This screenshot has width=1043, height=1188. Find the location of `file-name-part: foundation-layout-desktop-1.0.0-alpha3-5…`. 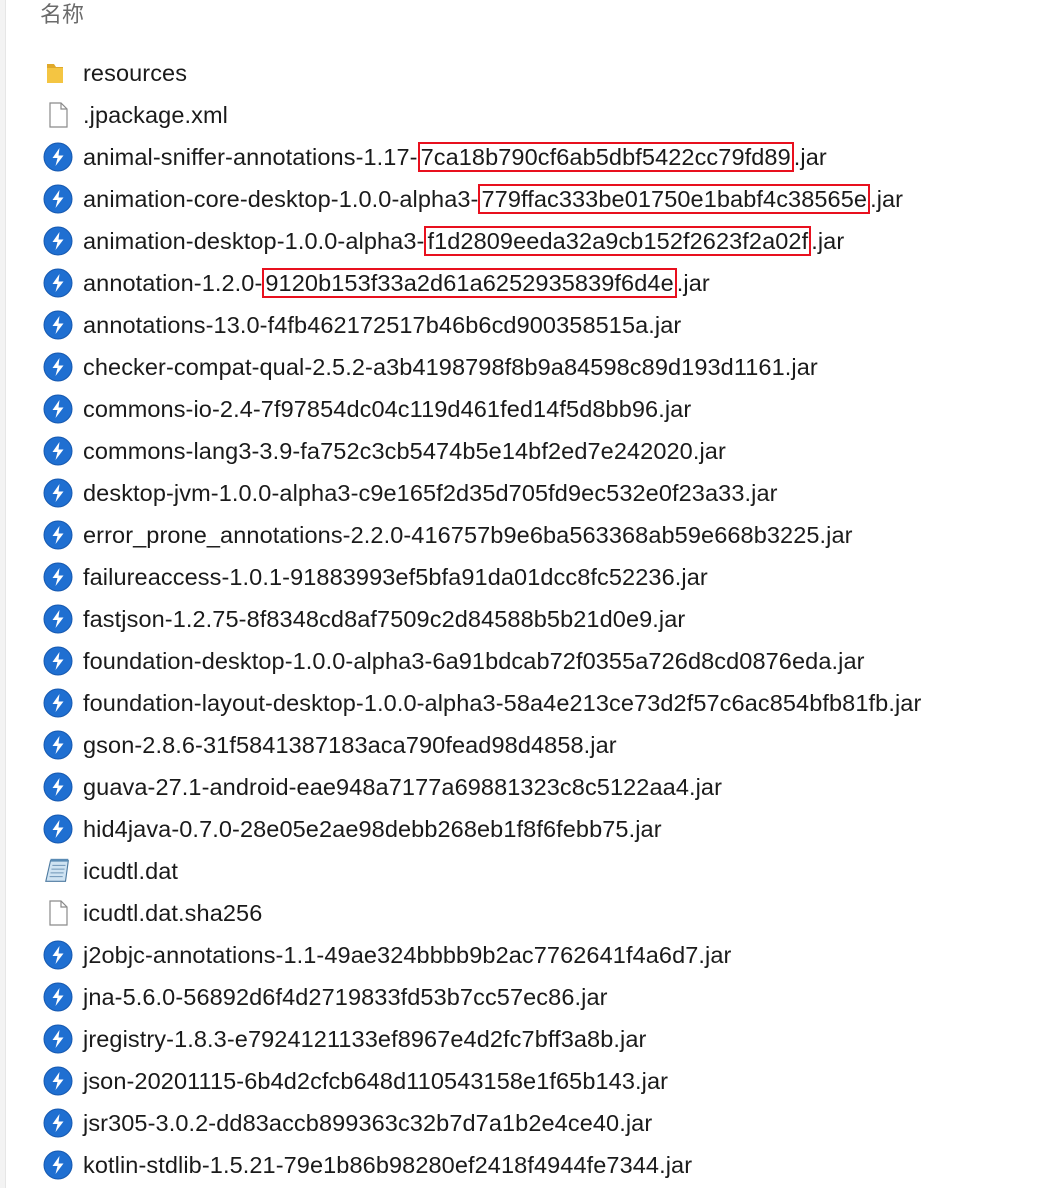

file-name-part: foundation-layout-desktop-1.0.0-alpha3-5… is located at coordinates (502, 703).